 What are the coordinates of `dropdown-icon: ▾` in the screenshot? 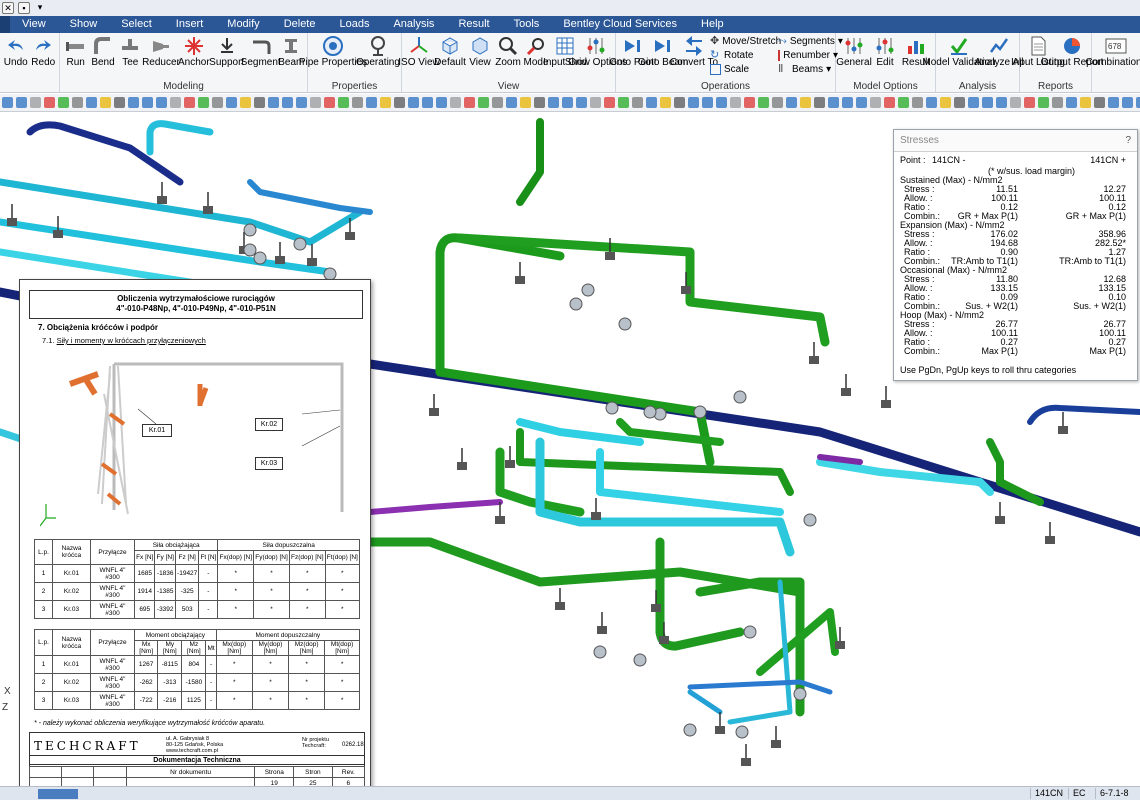 It's located at (40, 8).